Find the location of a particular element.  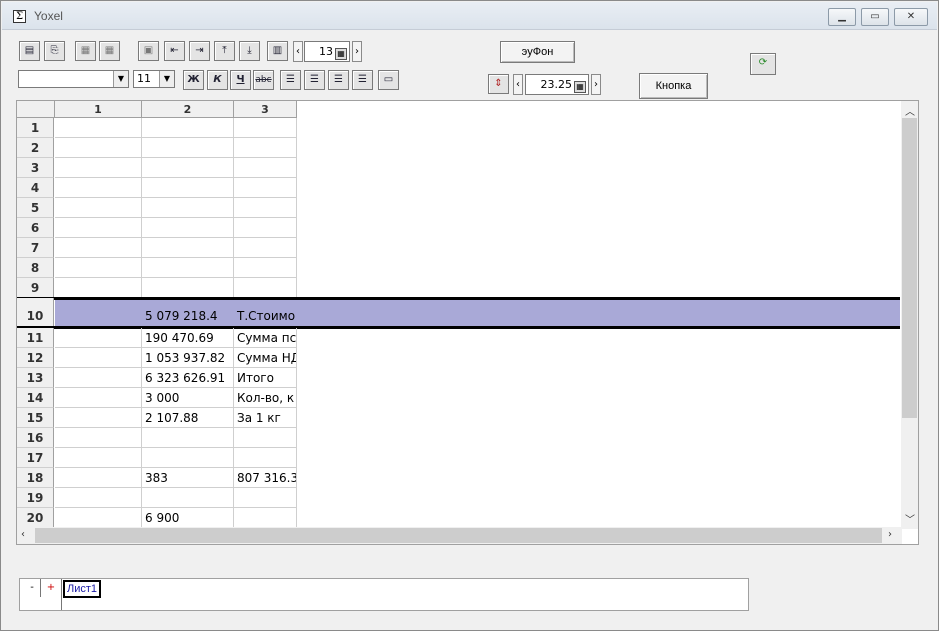

underline-button: Ч is located at coordinates (240, 80).